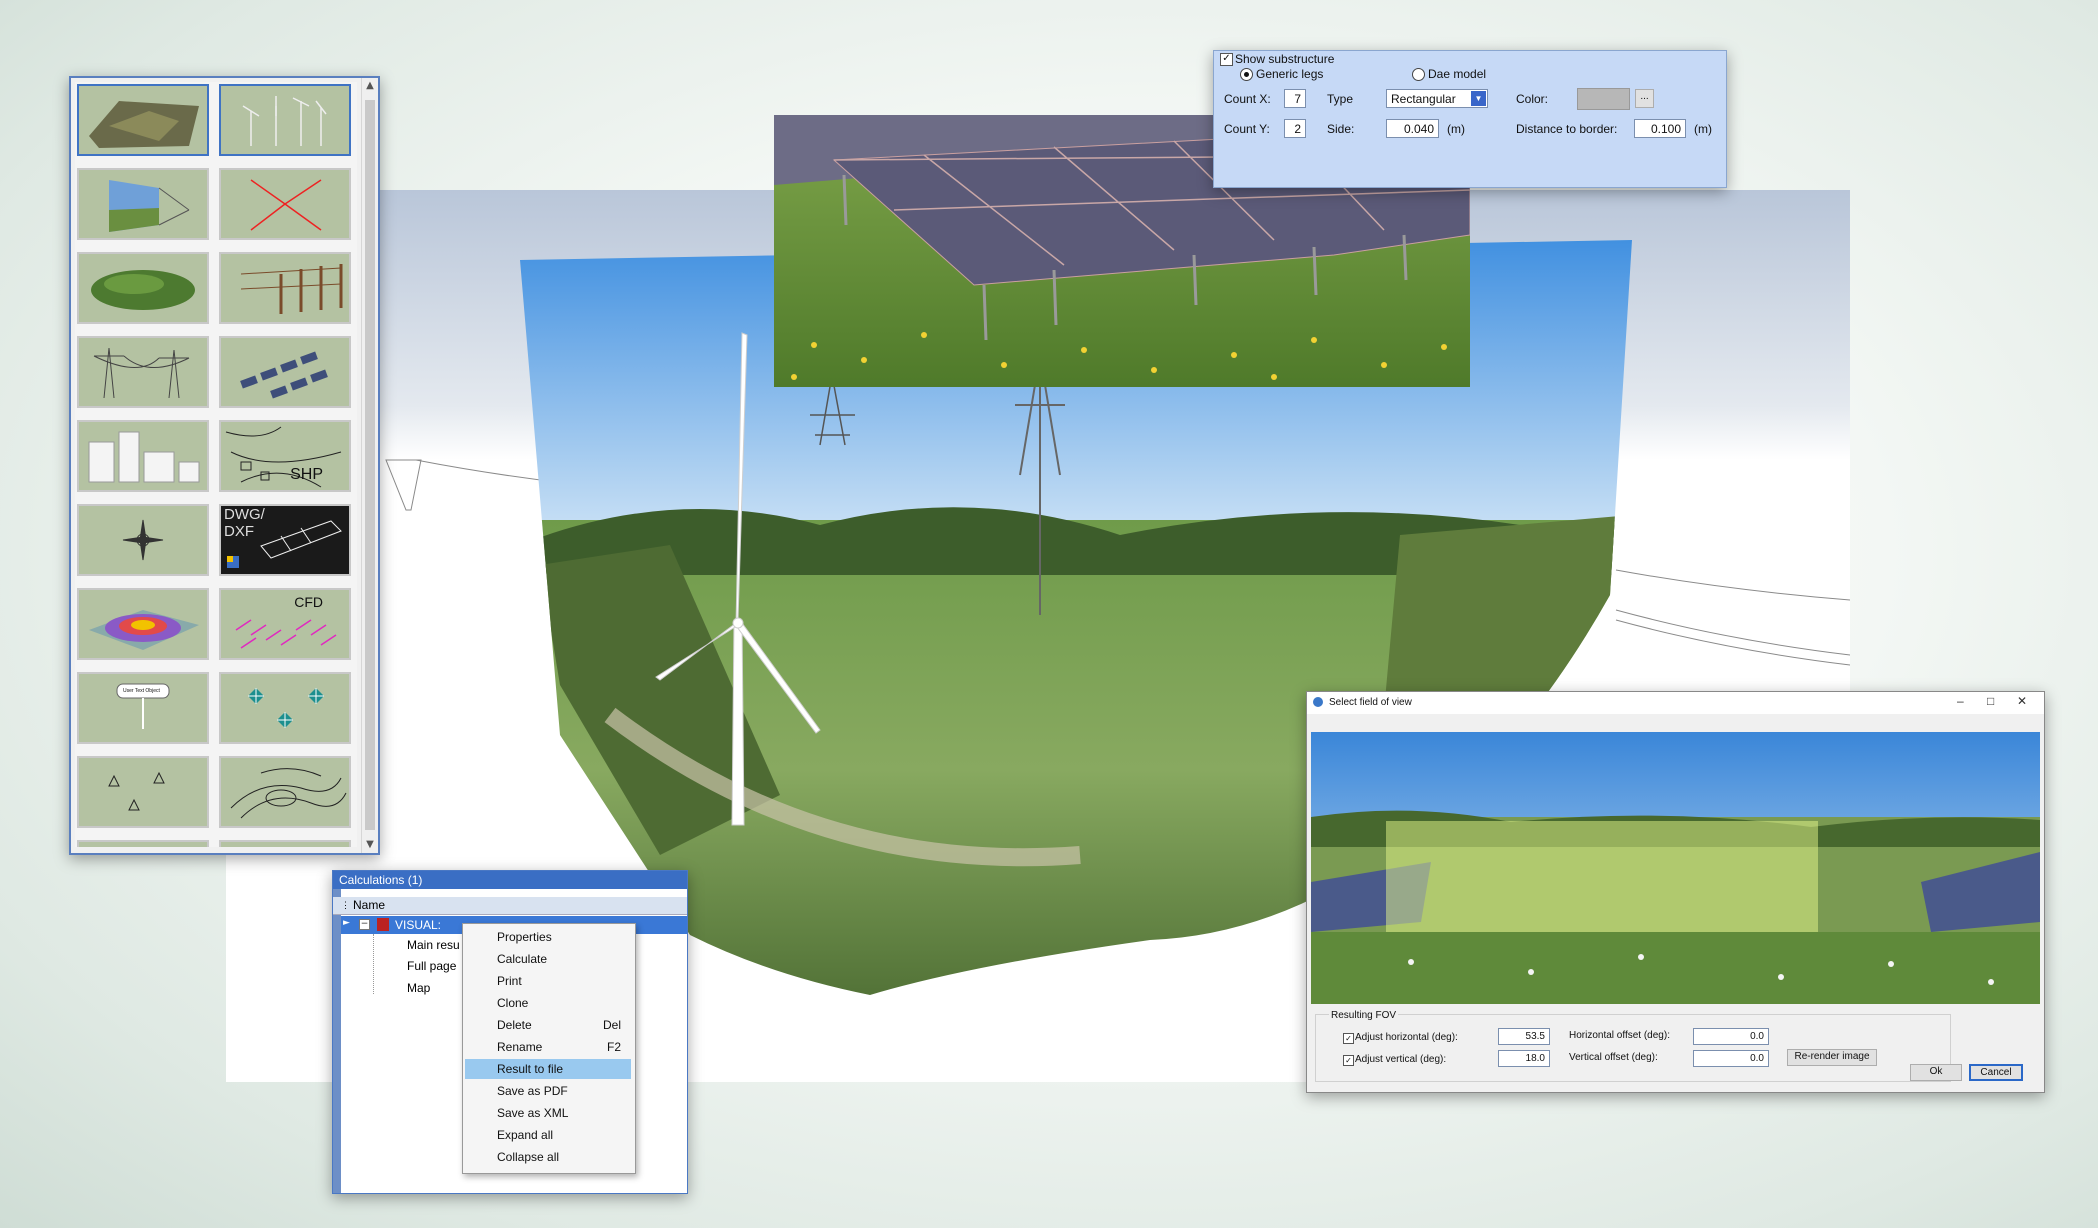 The width and height of the screenshot is (2098, 1228). I want to click on menu-save-pdf-label: Save as PDF, so click(532, 1091).